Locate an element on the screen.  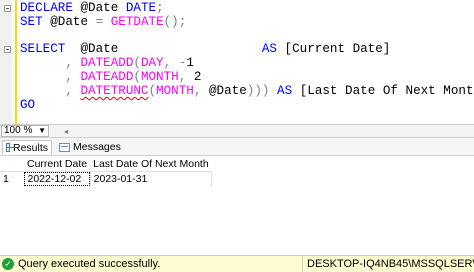
message-icon is located at coordinates (64, 147).